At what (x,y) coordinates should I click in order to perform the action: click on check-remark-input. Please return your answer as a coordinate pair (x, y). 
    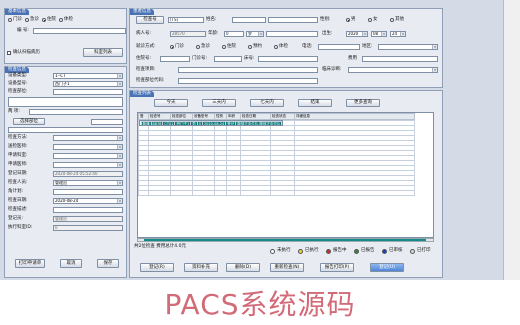
    Looking at the image, I should click on (88, 210).